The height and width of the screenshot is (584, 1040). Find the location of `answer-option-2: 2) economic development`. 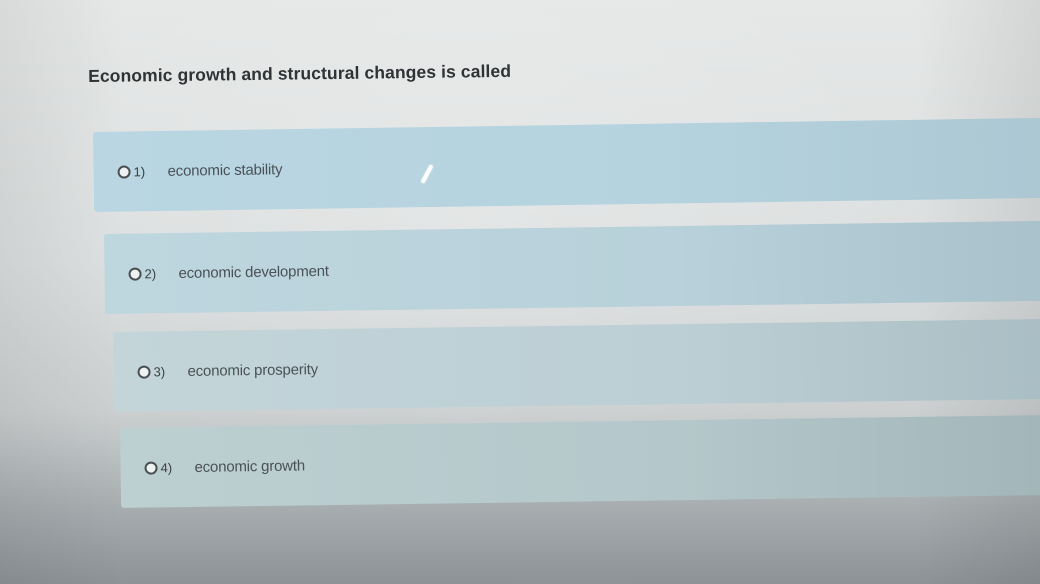

answer-option-2: 2) economic development is located at coordinates (572, 267).